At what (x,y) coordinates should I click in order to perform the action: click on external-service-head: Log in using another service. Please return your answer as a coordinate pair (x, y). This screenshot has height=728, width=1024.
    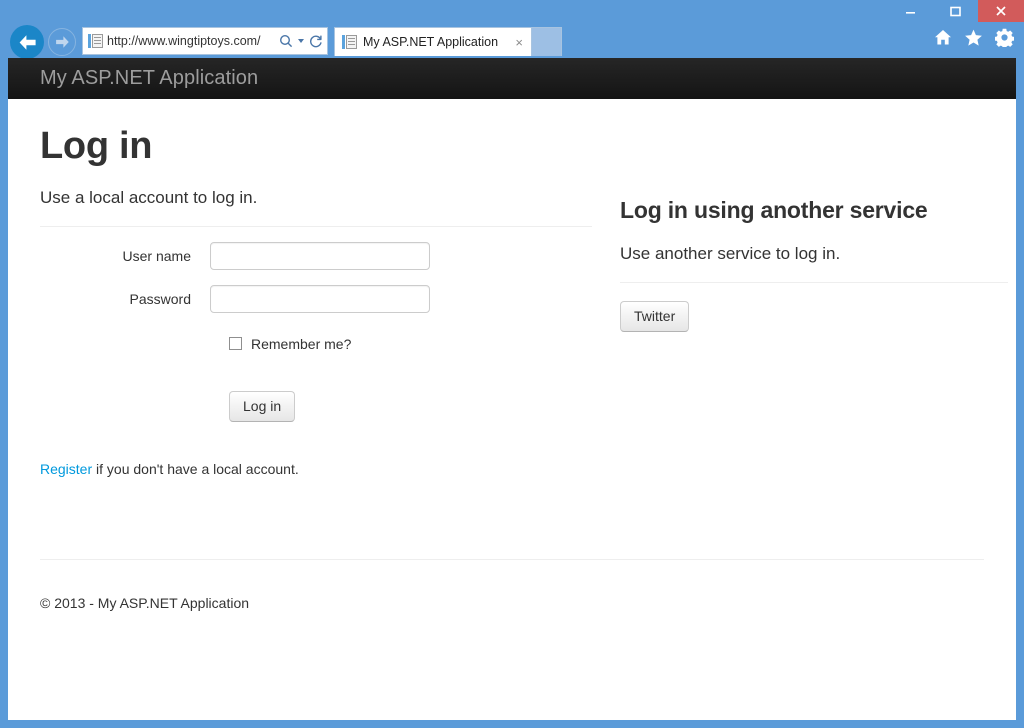
    Looking at the image, I should click on (814, 210).